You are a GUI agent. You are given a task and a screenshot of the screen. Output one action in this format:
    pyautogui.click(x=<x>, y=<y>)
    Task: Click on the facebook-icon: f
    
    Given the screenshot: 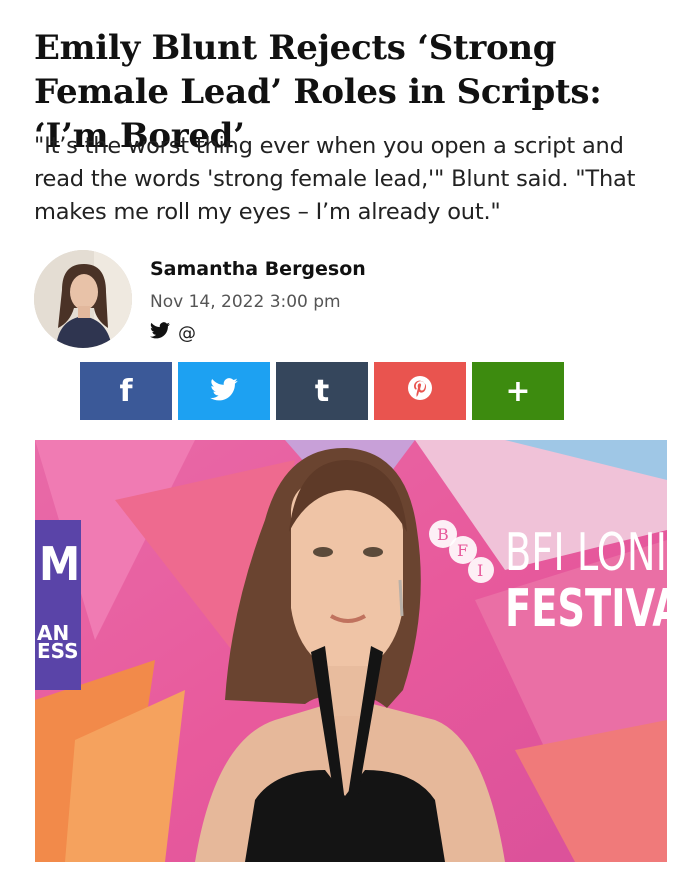 What is the action you would take?
    pyautogui.click(x=126, y=391)
    